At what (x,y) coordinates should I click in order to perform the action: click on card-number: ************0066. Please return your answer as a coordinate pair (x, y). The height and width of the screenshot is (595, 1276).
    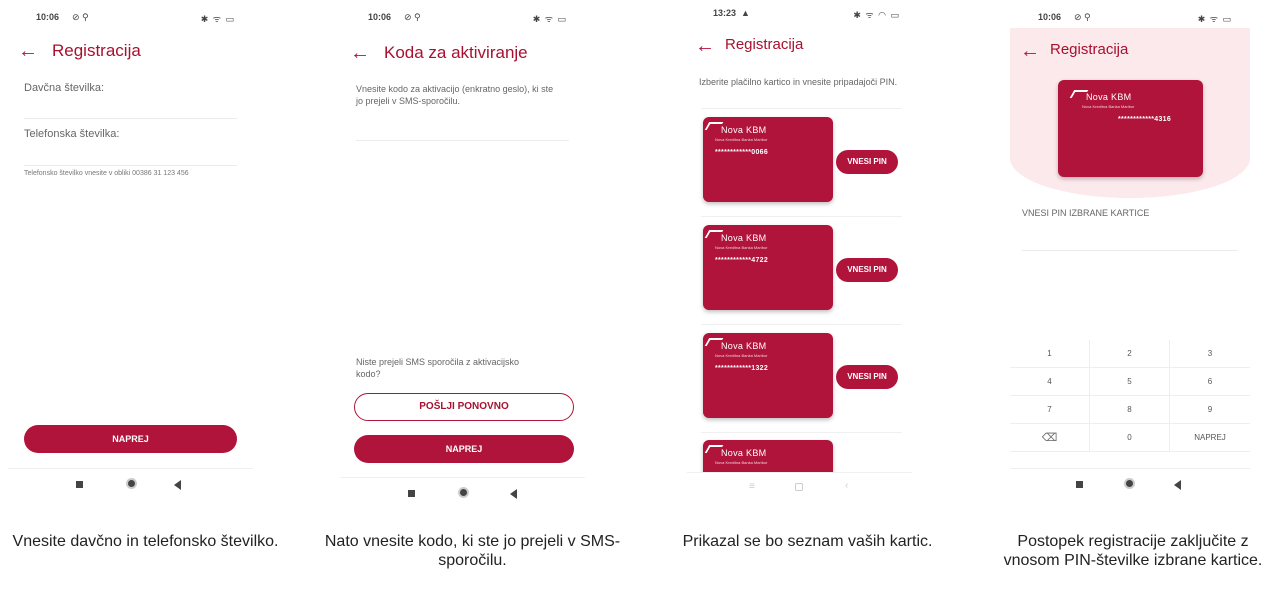
    Looking at the image, I should click on (742, 152).